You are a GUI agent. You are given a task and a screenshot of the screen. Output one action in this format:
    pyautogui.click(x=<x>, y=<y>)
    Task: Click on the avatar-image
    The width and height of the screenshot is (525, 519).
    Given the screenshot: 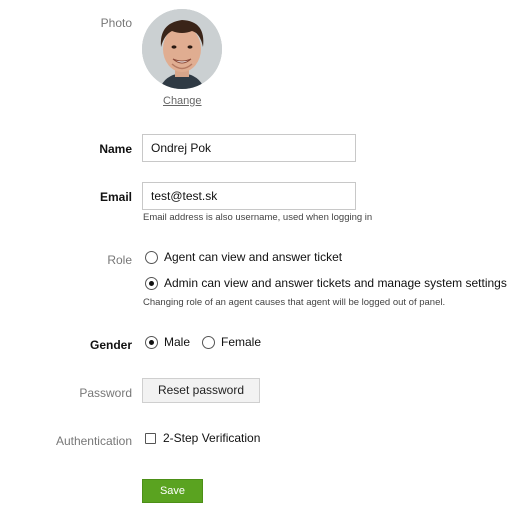 What is the action you would take?
    pyautogui.click(x=182, y=49)
    